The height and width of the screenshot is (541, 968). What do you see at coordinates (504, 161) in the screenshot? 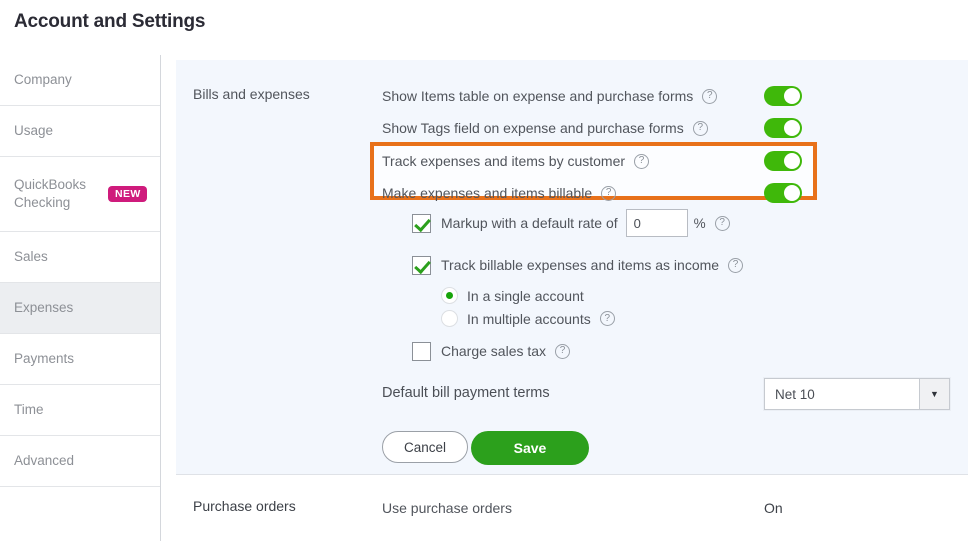
I see `setting-label: Track expenses and items by customer` at bounding box center [504, 161].